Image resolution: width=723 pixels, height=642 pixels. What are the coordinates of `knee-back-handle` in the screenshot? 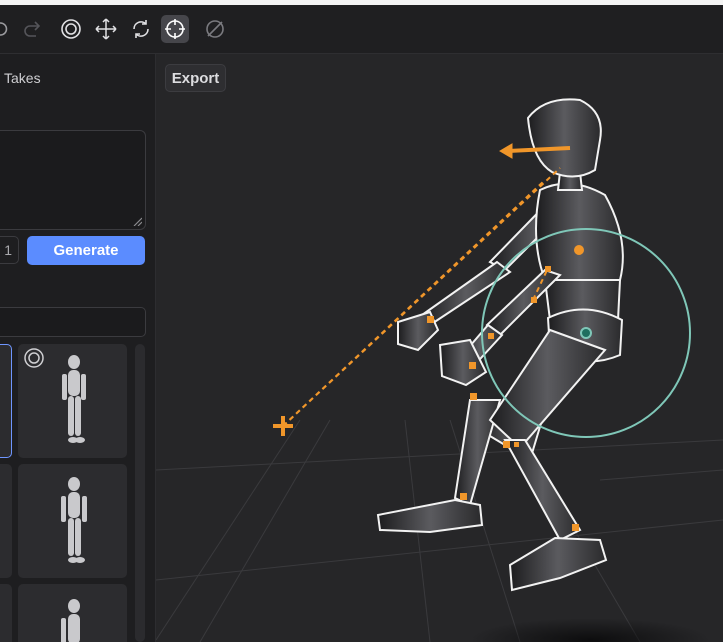 It's located at (473, 396).